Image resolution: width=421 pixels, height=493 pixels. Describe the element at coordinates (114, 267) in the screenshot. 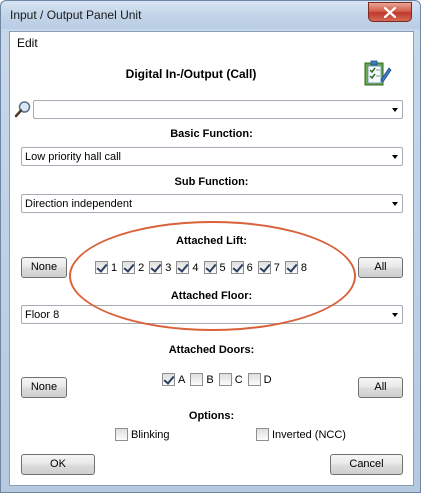

I see `lift-checkbox-label: 1` at that location.